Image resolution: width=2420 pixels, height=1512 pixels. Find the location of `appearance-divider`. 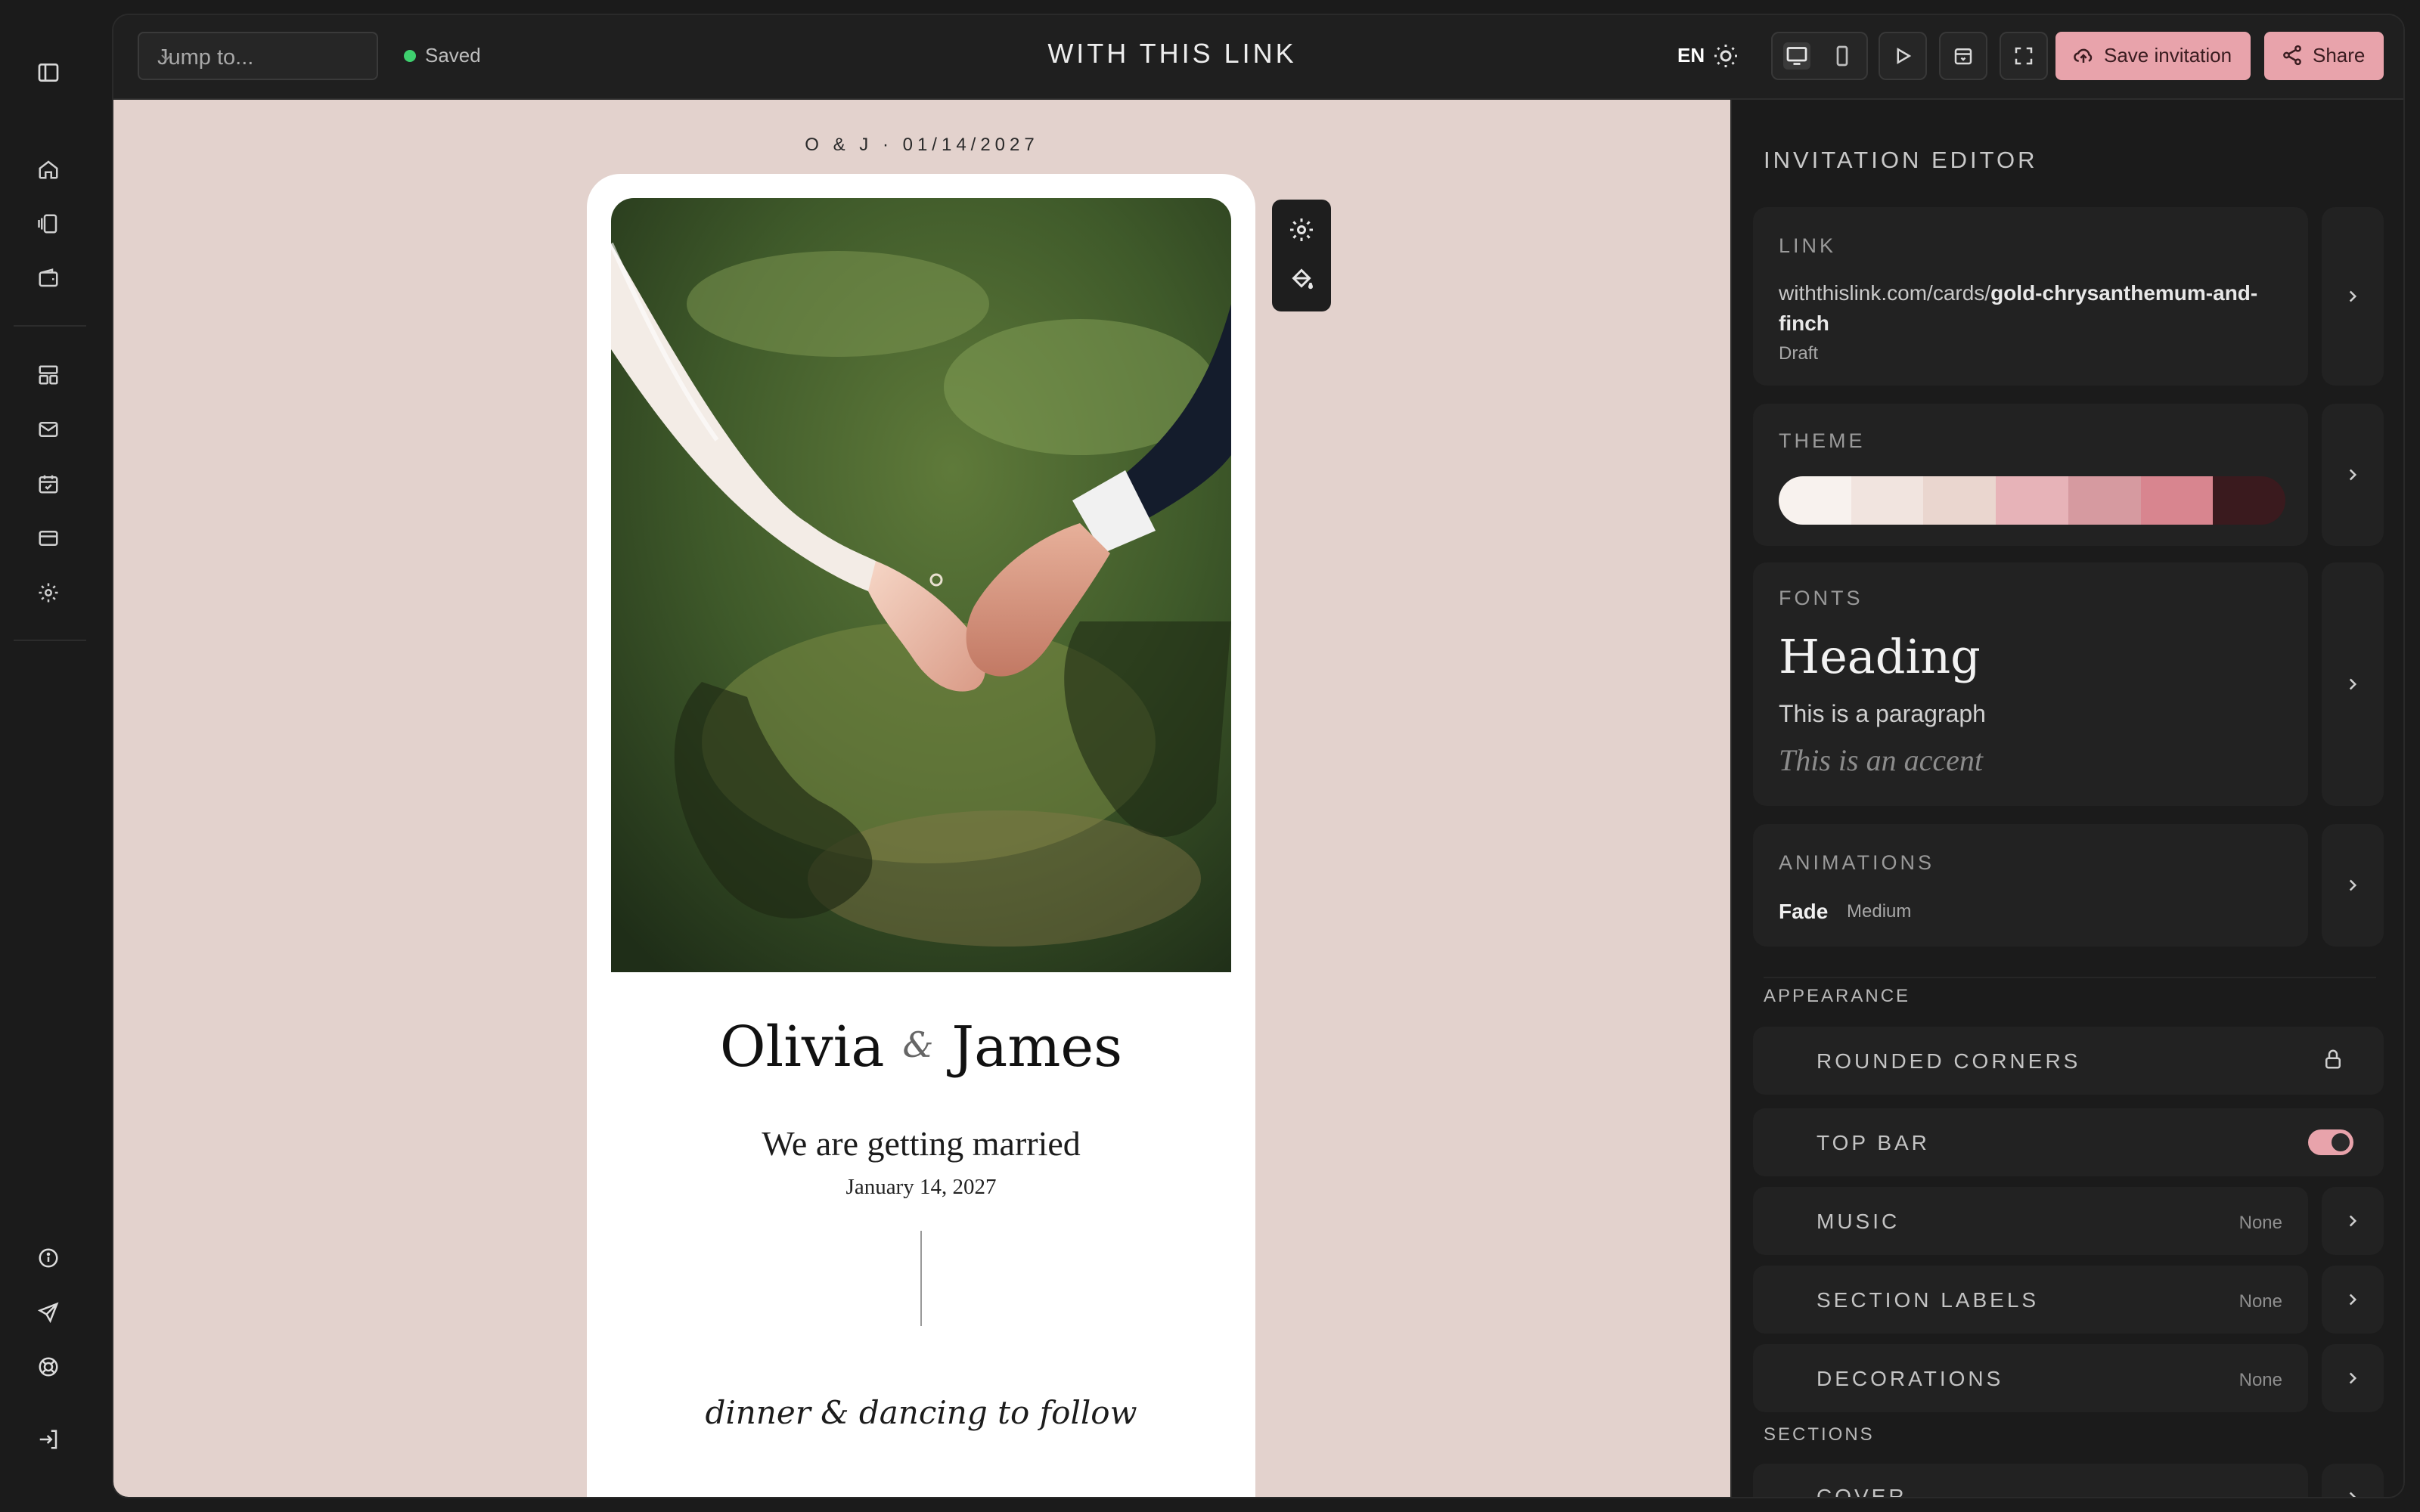

appearance-divider is located at coordinates (2070, 977).